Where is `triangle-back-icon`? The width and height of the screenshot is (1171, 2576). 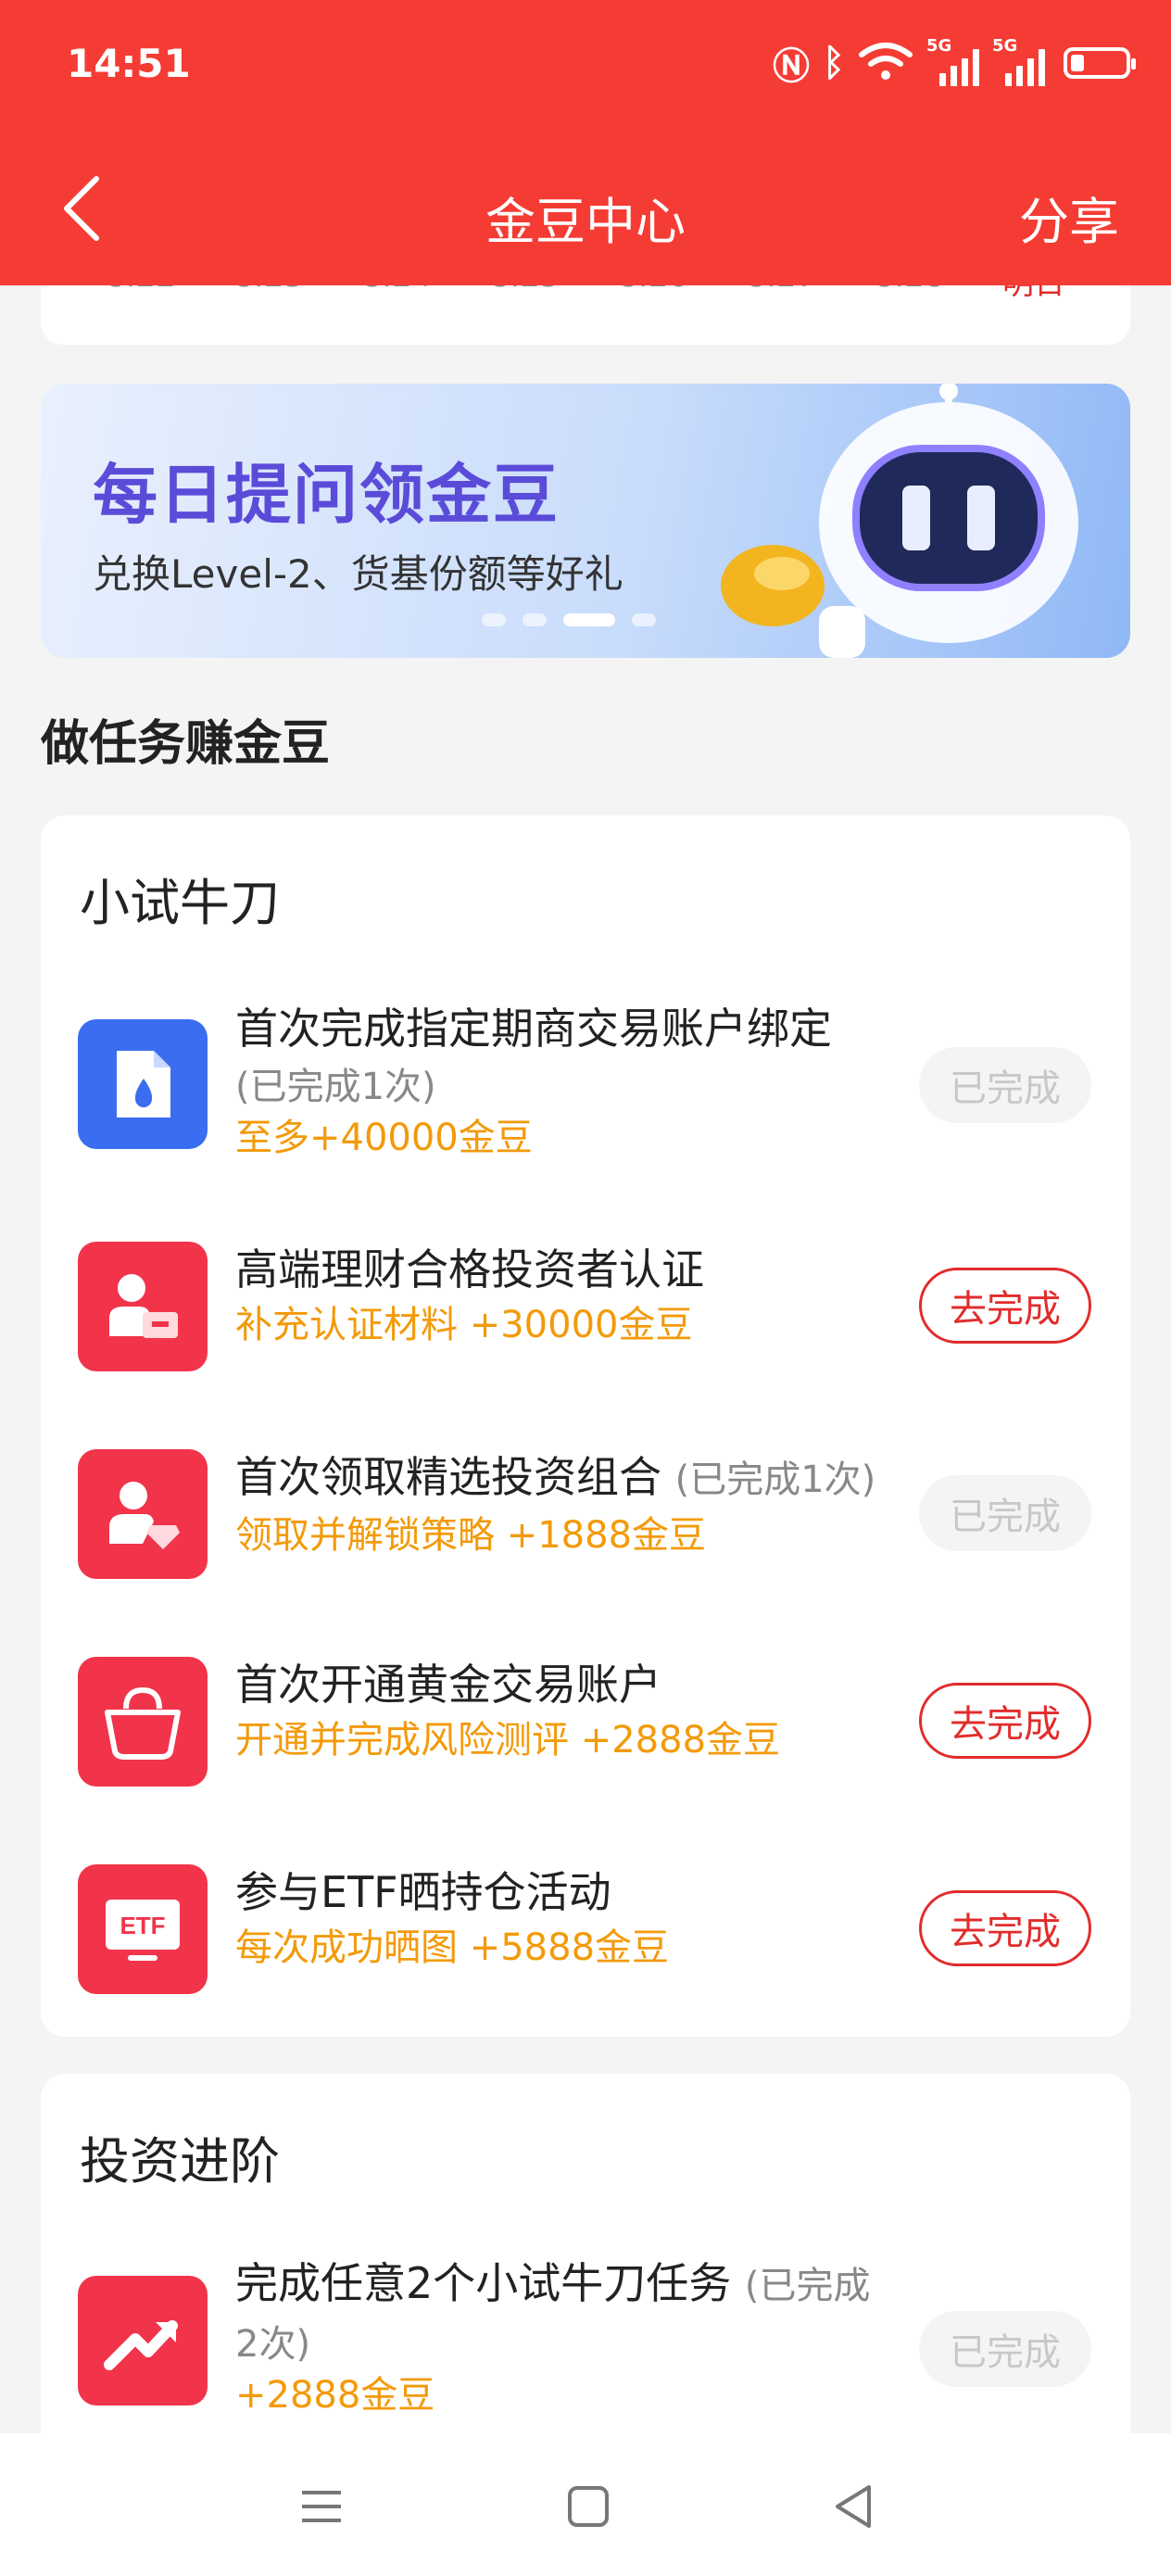
triangle-back-icon is located at coordinates (854, 2506).